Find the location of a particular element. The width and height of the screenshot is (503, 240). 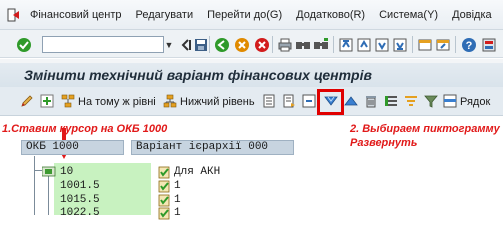

previous-page-icon is located at coordinates (364, 45).